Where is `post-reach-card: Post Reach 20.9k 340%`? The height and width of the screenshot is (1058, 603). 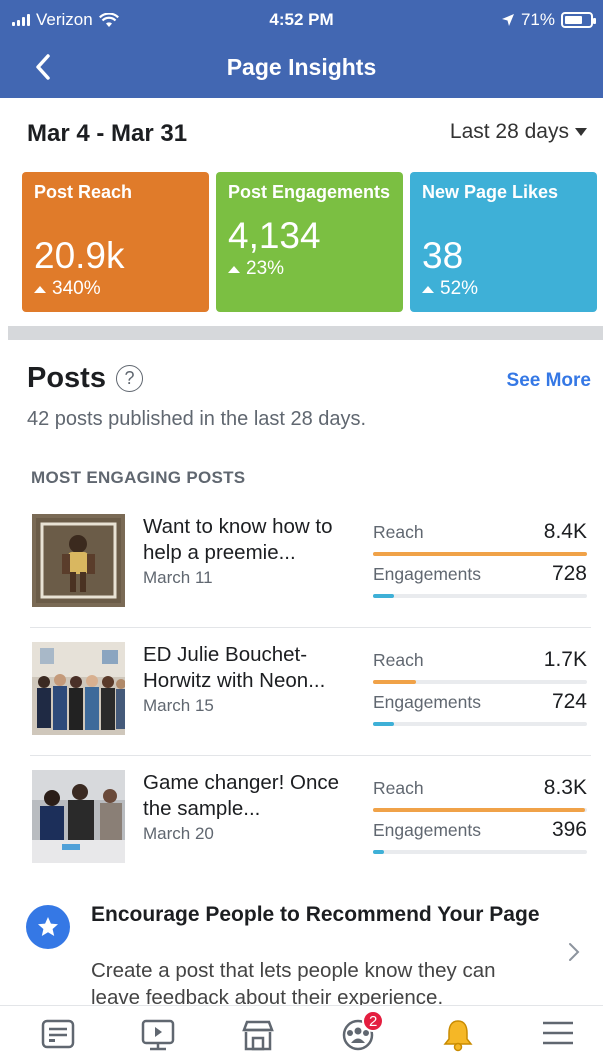
post-reach-card: Post Reach 20.9k 340% is located at coordinates (115, 242).